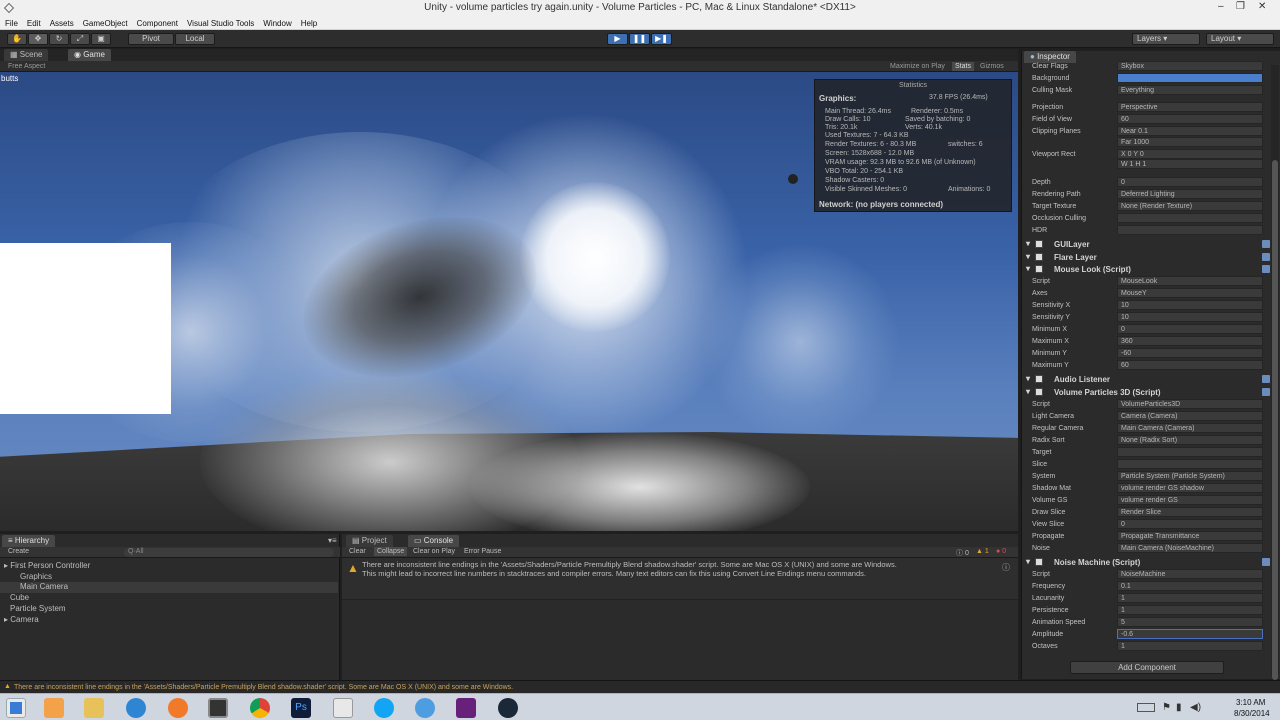 The image size is (1280, 720). What do you see at coordinates (21, 619) in the screenshot?
I see `hierarchy-item-camera: ▸ Camera` at bounding box center [21, 619].